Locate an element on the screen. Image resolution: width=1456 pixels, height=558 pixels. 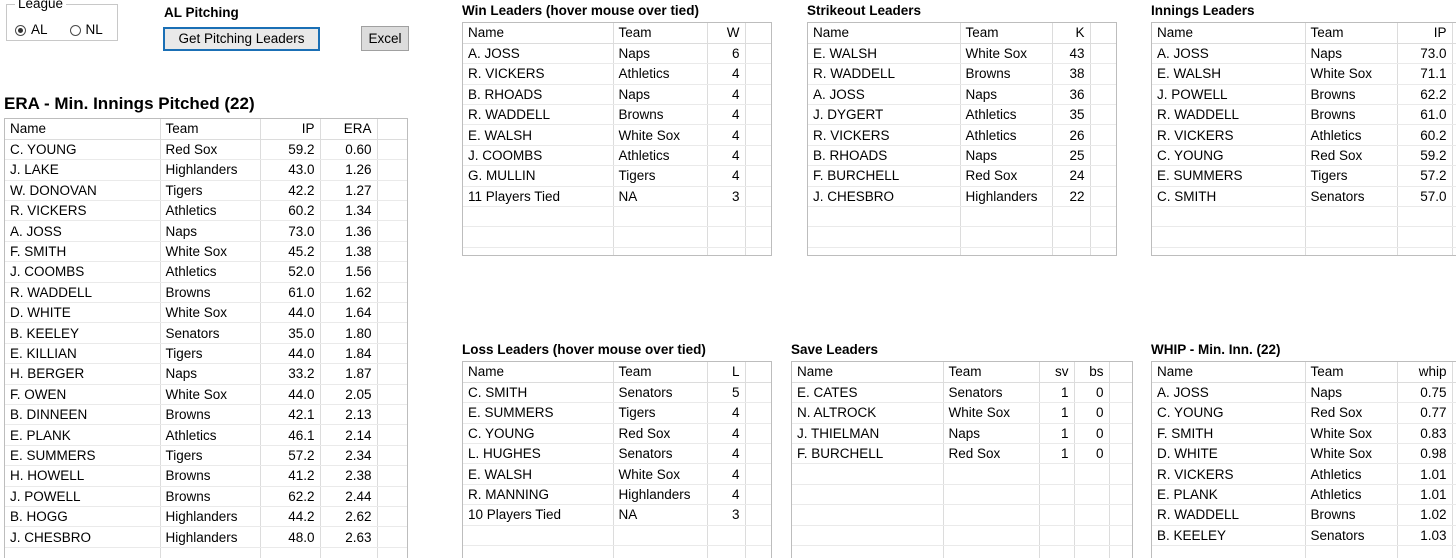
table-row: E. WALSH White Sox 71.1 is located at coordinates (1304, 74).